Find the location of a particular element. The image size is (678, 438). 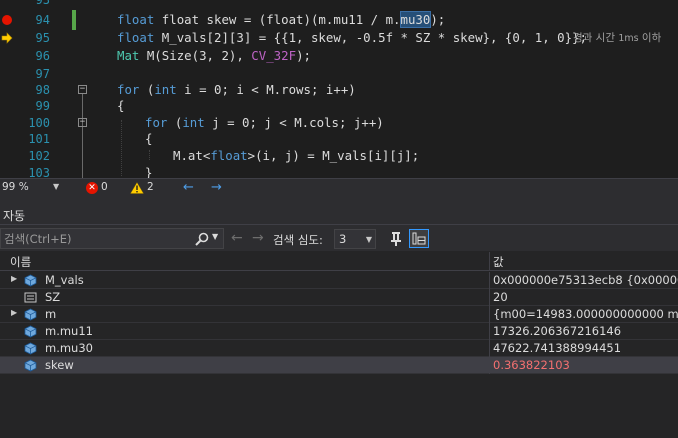

divider is located at coordinates (339, 224).